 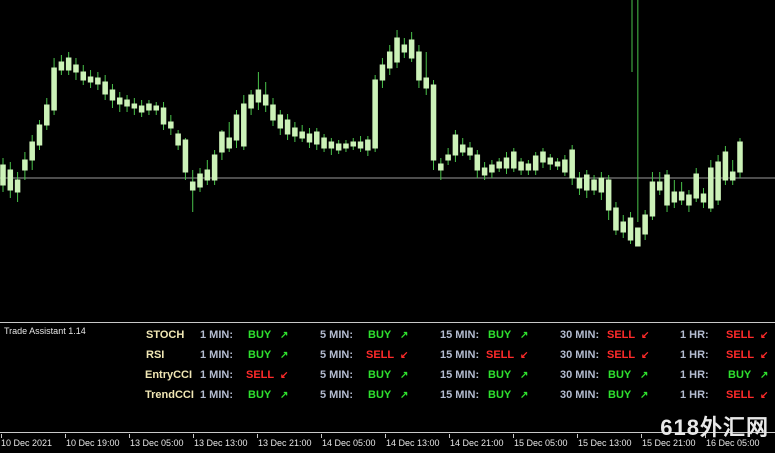 I want to click on time-tick-label: 14 Dec 13:00, so click(x=413, y=443).